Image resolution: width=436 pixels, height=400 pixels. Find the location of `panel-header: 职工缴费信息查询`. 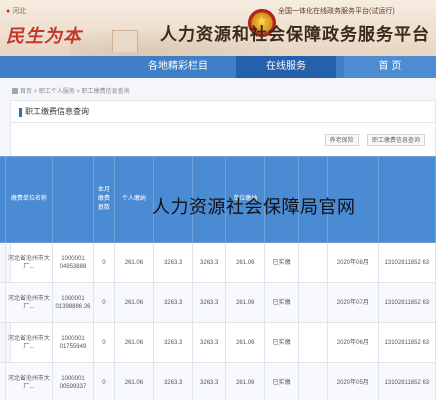

panel-header: 职工缴费信息查询 is located at coordinates (223, 112).